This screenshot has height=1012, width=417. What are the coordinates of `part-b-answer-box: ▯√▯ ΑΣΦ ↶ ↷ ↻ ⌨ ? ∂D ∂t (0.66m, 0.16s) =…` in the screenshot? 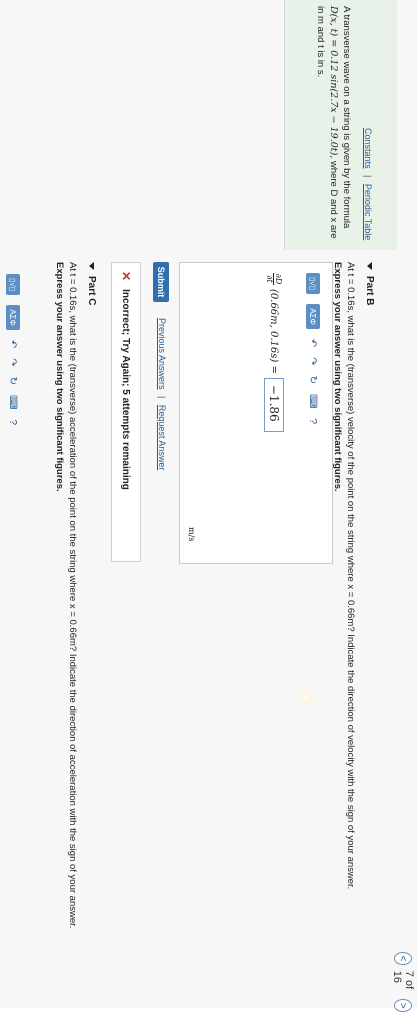 It's located at (256, 413).